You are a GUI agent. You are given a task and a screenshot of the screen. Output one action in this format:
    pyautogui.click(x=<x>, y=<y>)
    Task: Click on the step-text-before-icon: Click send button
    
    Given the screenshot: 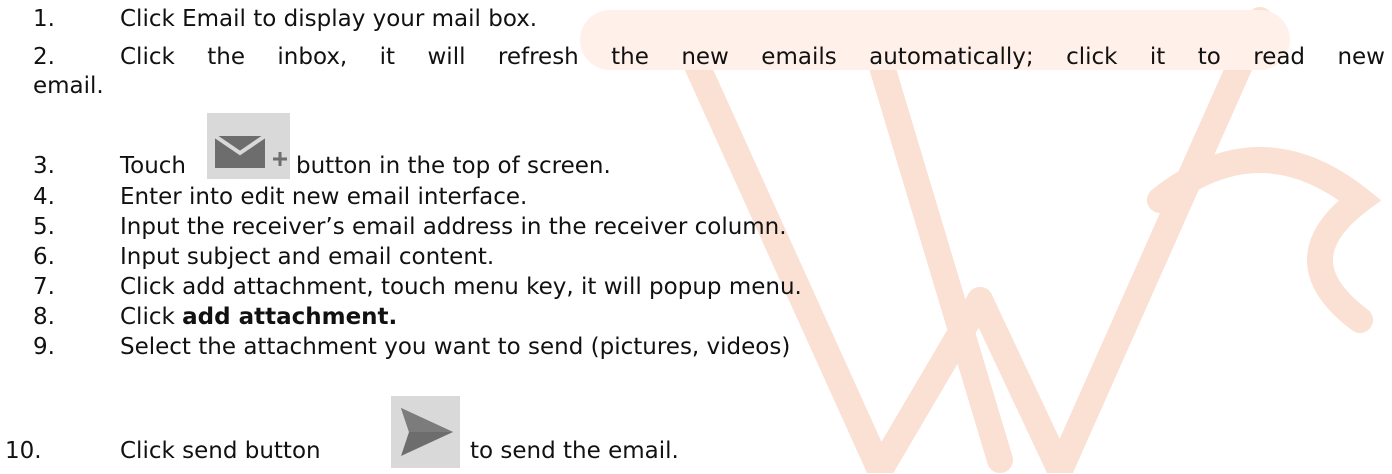 What is the action you would take?
    pyautogui.click(x=220, y=451)
    